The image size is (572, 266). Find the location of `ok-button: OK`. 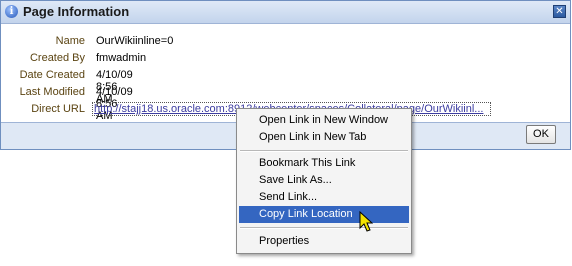

ok-button: OK is located at coordinates (541, 134).